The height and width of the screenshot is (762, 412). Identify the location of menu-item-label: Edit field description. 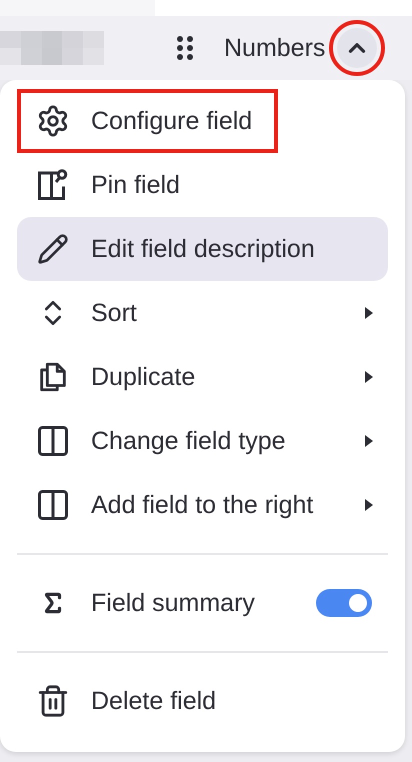
(203, 249).